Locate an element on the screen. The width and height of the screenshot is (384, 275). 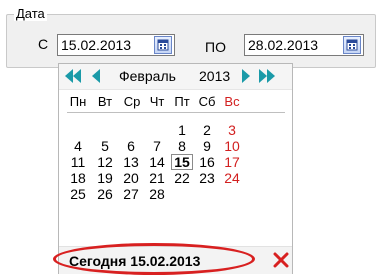
calendar-day: 22 is located at coordinates (182, 178).